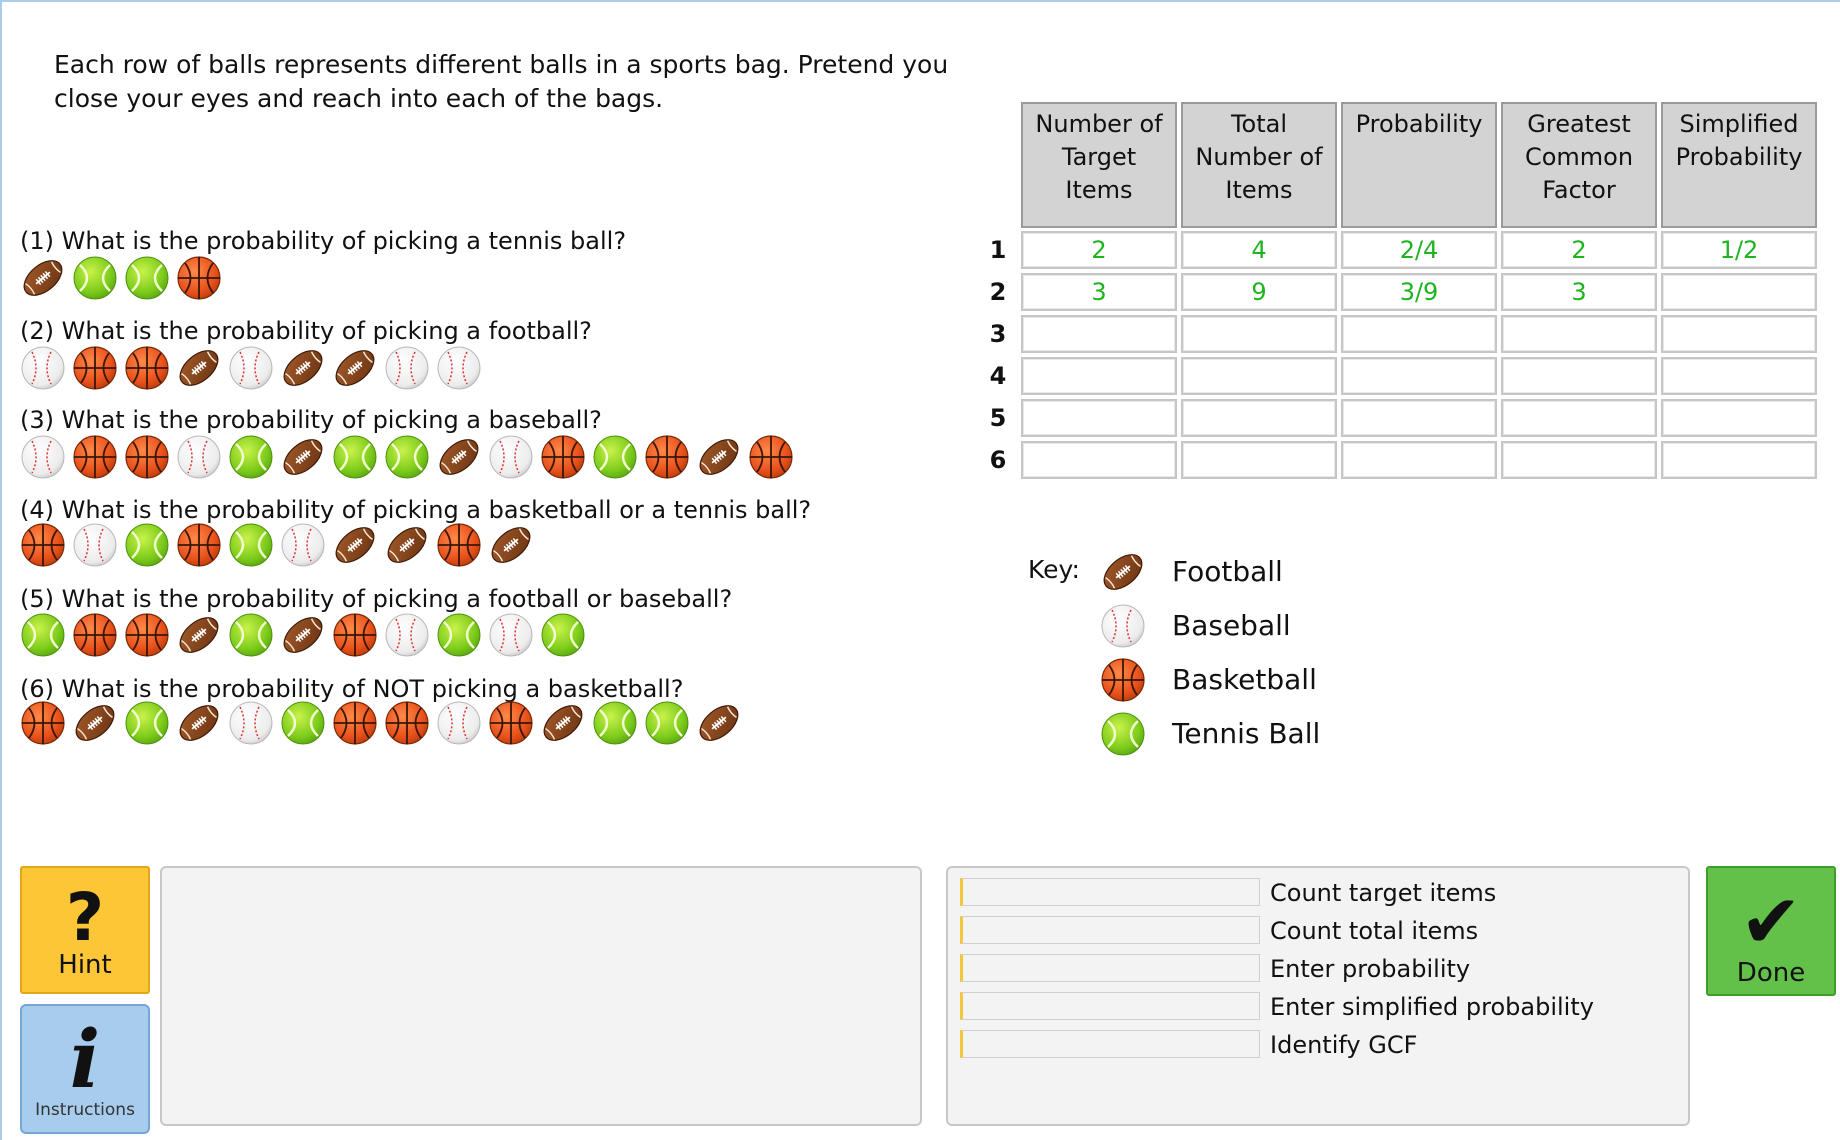  Describe the element at coordinates (920, 1) in the screenshot. I see `window-top-border` at that location.